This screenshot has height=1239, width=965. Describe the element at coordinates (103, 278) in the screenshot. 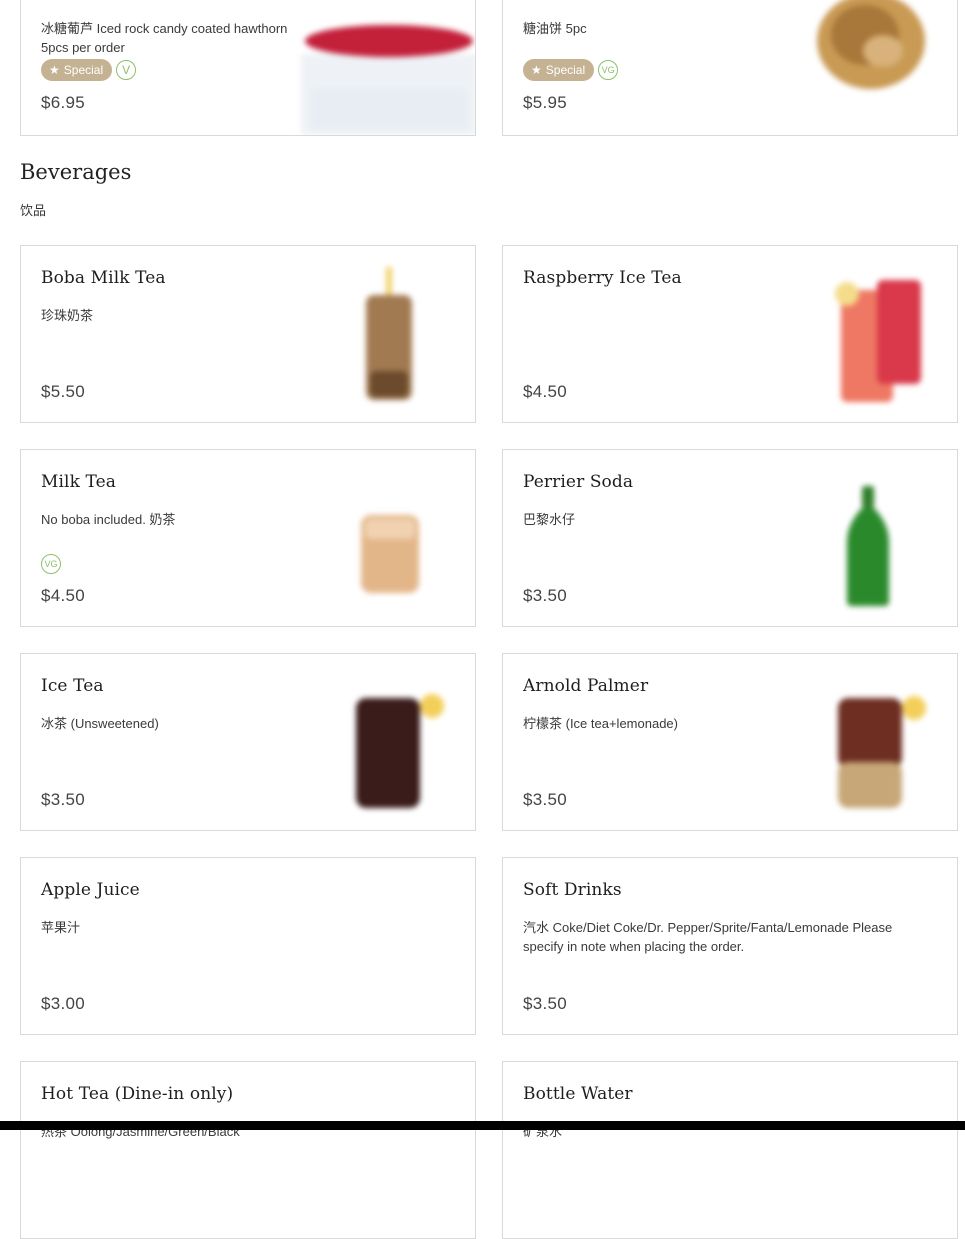

I see `item-name: Boba Milk Tea` at that location.